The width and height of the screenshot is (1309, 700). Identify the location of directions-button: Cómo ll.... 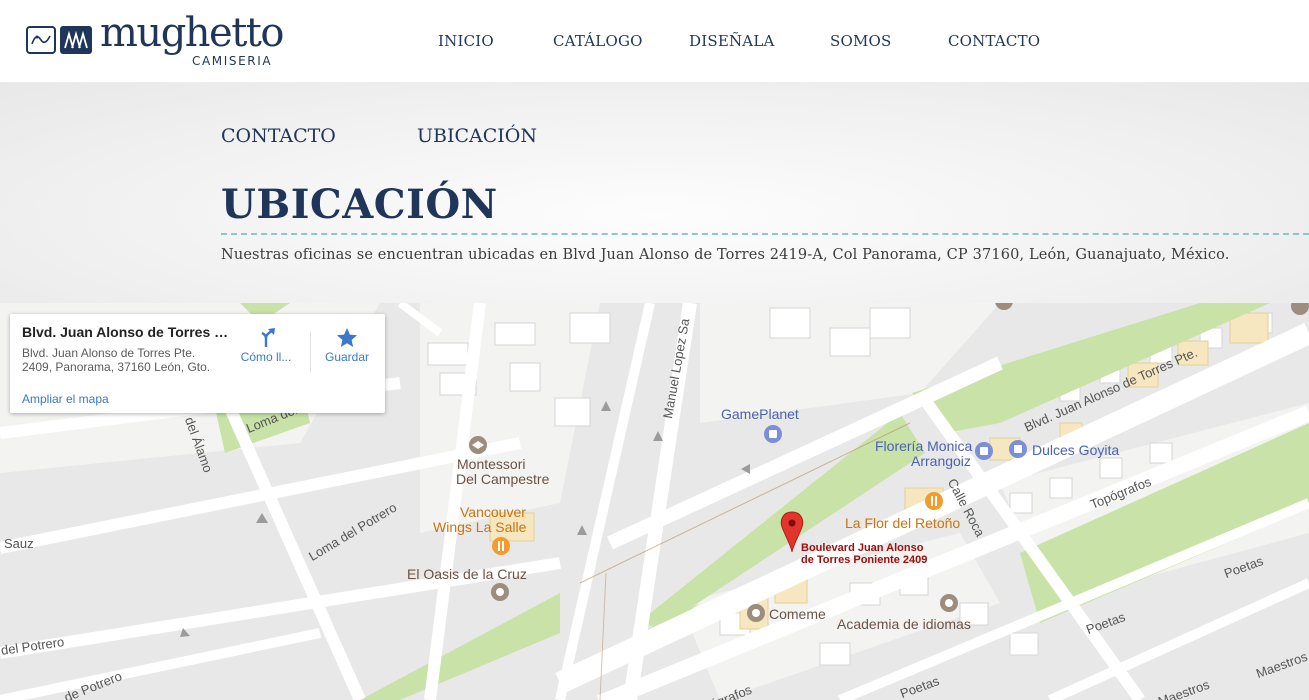
(266, 345).